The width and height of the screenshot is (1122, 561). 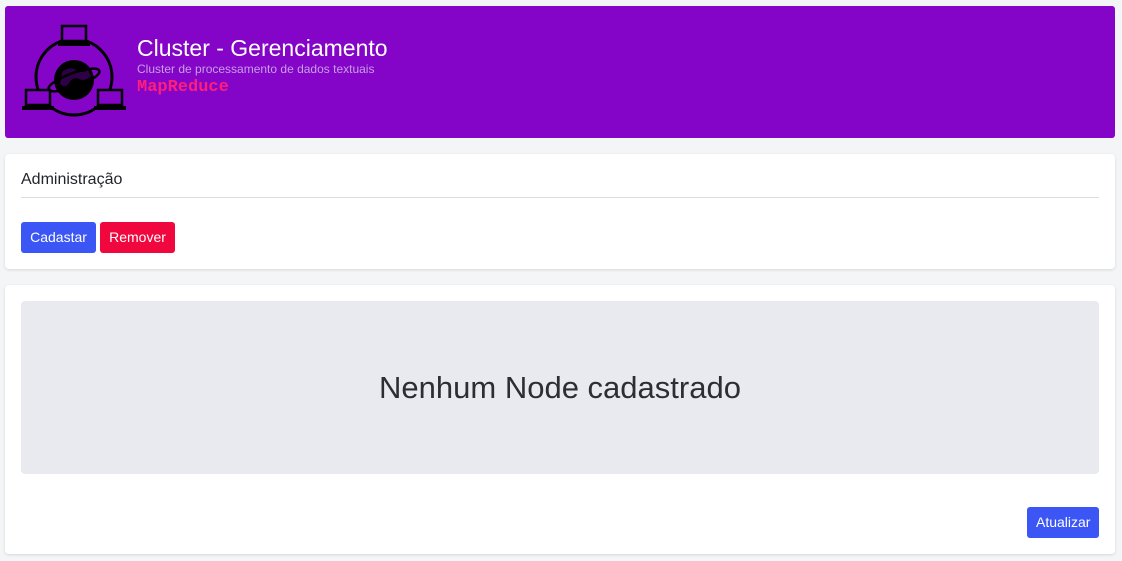 I want to click on remover-button: Remover, so click(x=137, y=237).